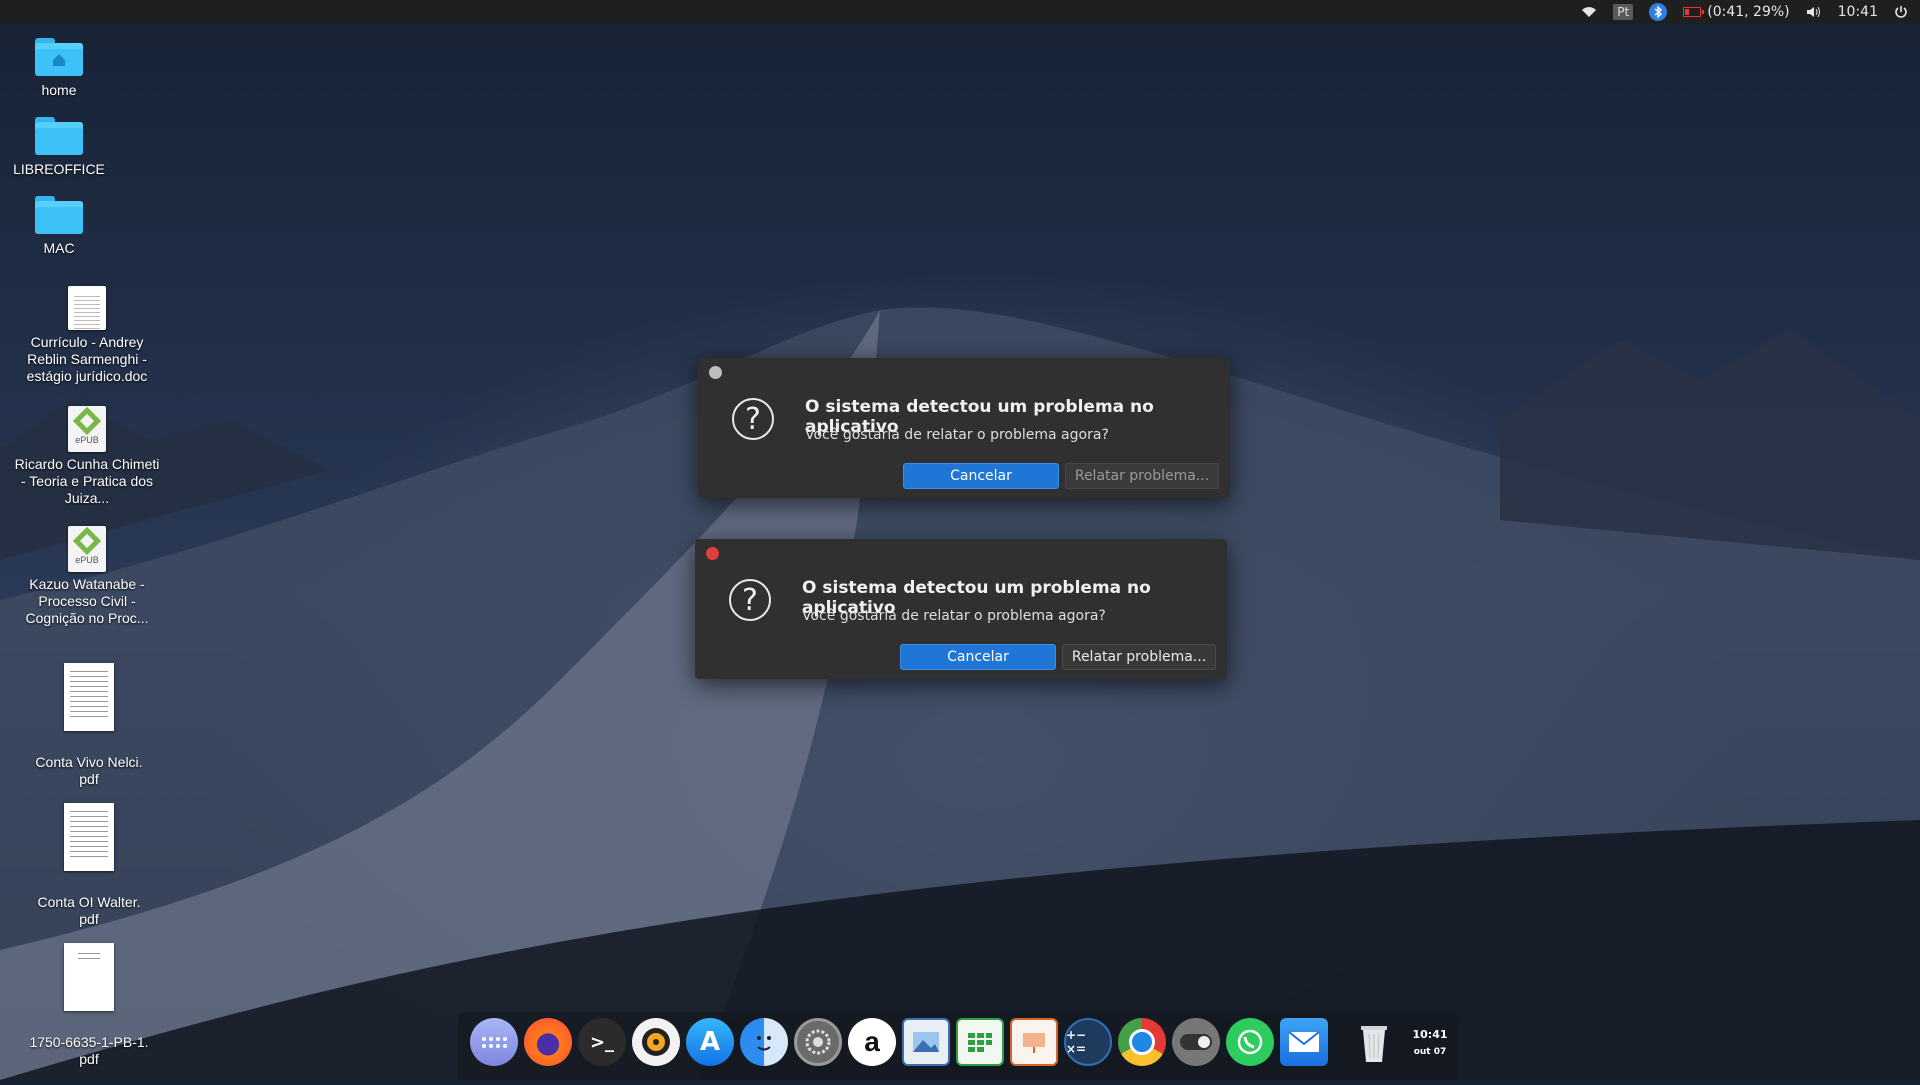 The height and width of the screenshot is (1085, 1920). Describe the element at coordinates (980, 1042) in the screenshot. I see `spreadsheet-icon` at that location.